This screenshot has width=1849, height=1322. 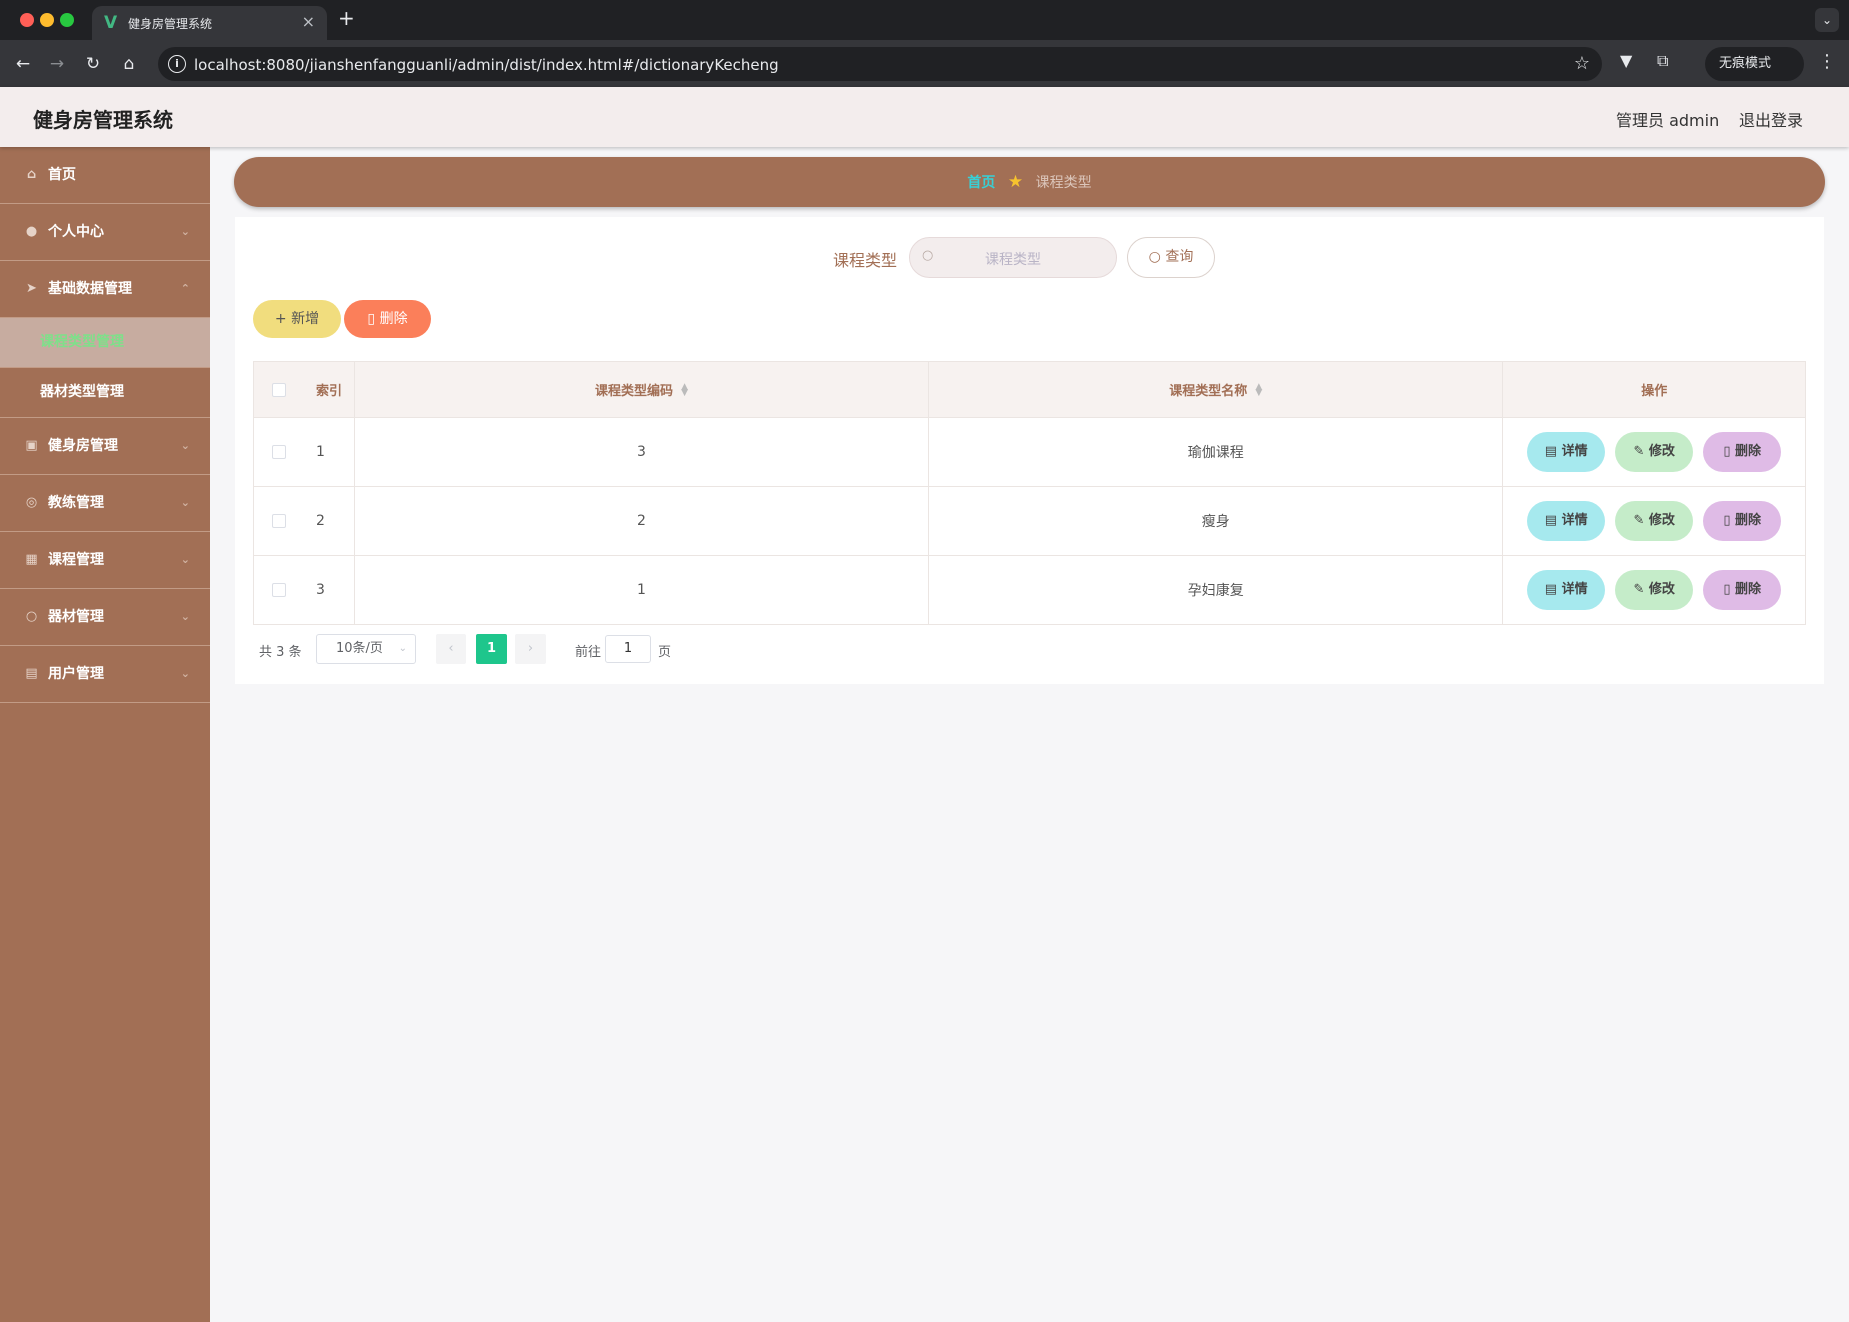 What do you see at coordinates (105, 617) in the screenshot?
I see `sidebar-item-equipment: ○ 器材管理 ⌄` at bounding box center [105, 617].